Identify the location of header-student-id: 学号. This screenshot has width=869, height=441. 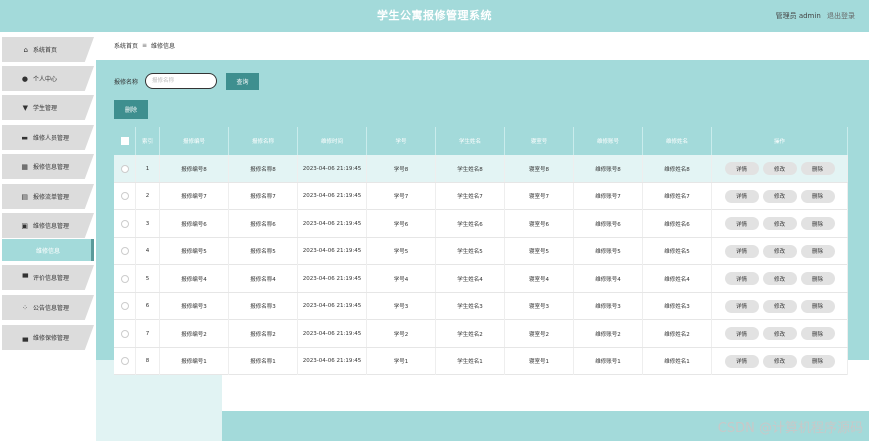
(401, 141).